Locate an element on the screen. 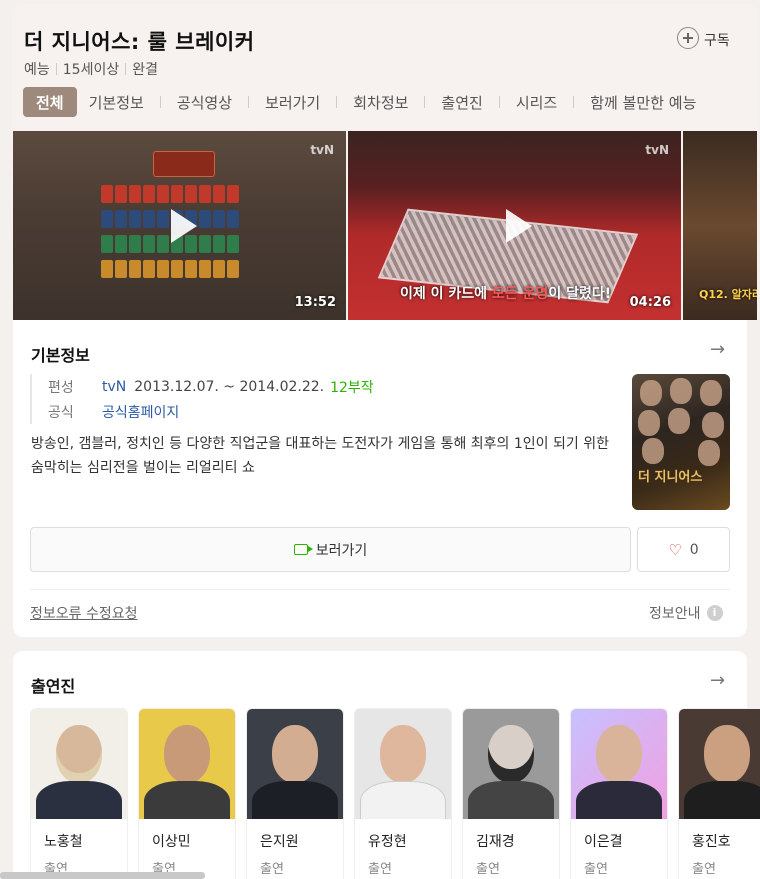 The image size is (760, 879). thumbnail-banner is located at coordinates (184, 164).